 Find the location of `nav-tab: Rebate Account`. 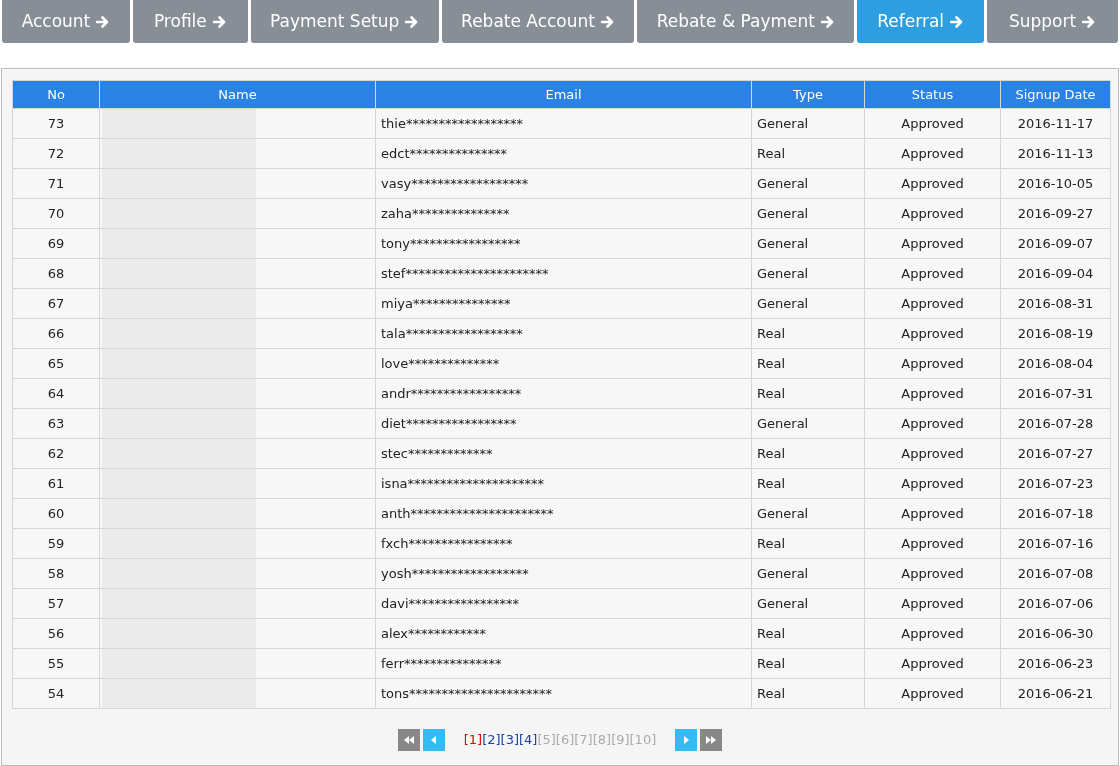

nav-tab: Rebate Account is located at coordinates (538, 21).